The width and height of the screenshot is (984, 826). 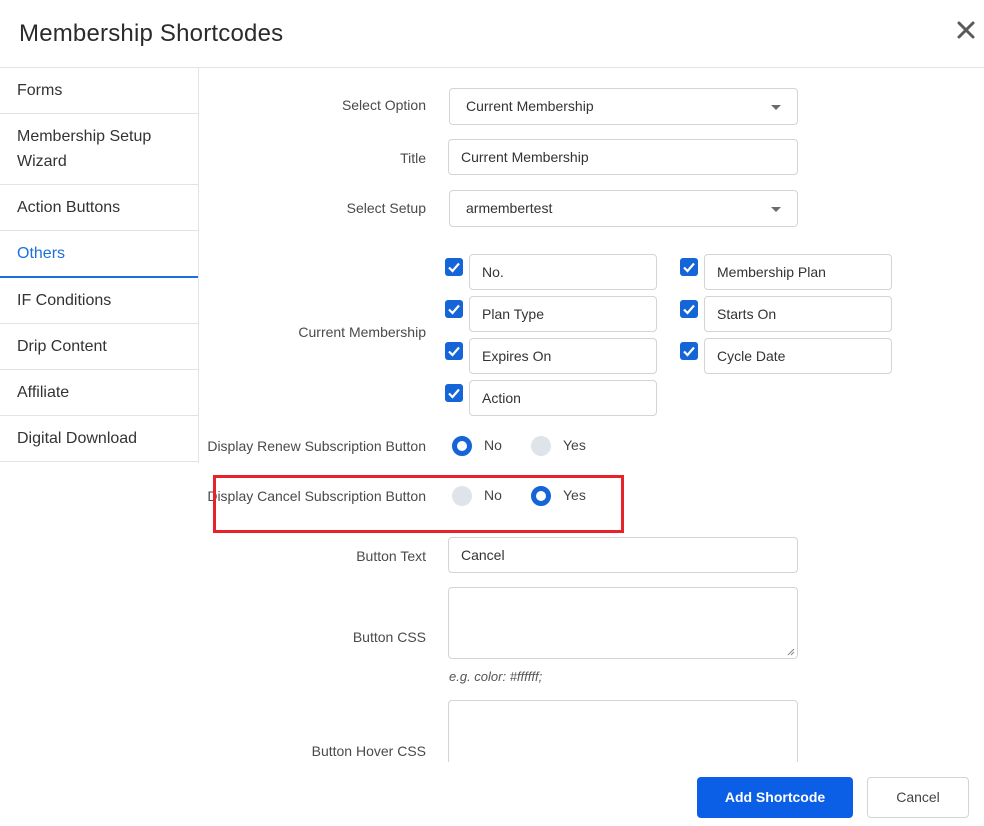 What do you see at coordinates (563, 398) in the screenshot?
I see `field-action: Action` at bounding box center [563, 398].